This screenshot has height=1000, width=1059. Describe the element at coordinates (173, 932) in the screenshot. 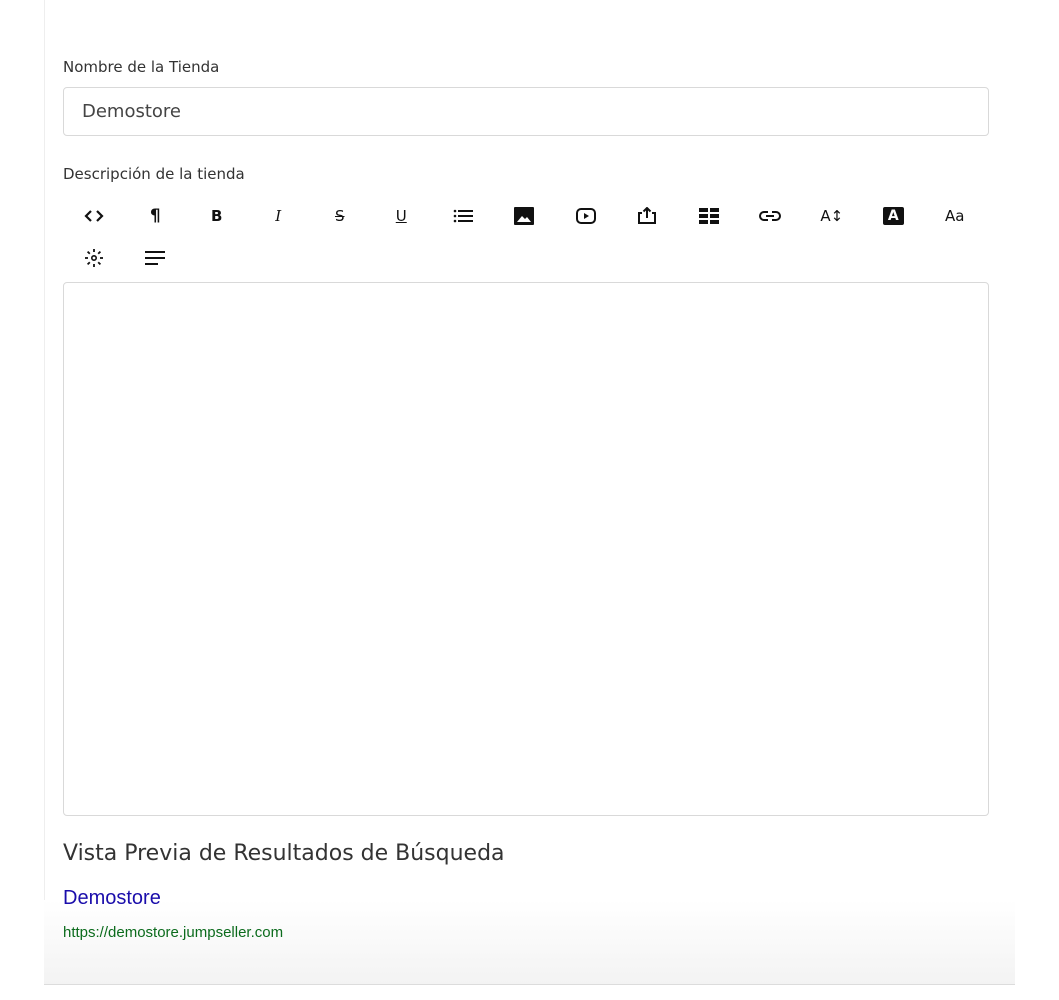

I see `search-preview-url: https://demostore.jumpseller.com` at that location.